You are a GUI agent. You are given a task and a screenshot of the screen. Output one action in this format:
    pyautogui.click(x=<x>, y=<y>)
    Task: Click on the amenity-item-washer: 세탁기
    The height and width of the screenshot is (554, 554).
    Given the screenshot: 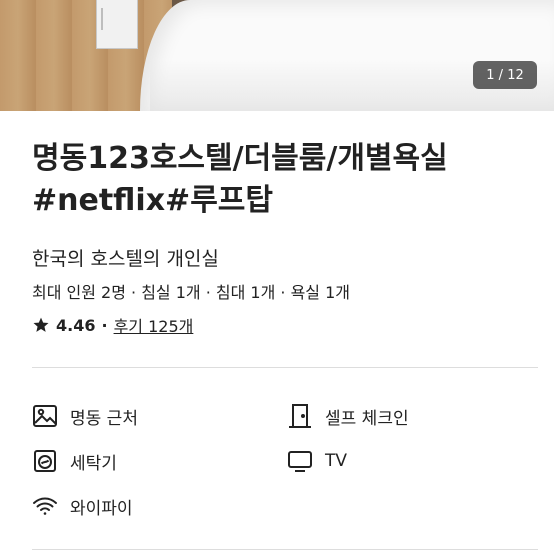 What is the action you would take?
    pyautogui.click(x=74, y=461)
    